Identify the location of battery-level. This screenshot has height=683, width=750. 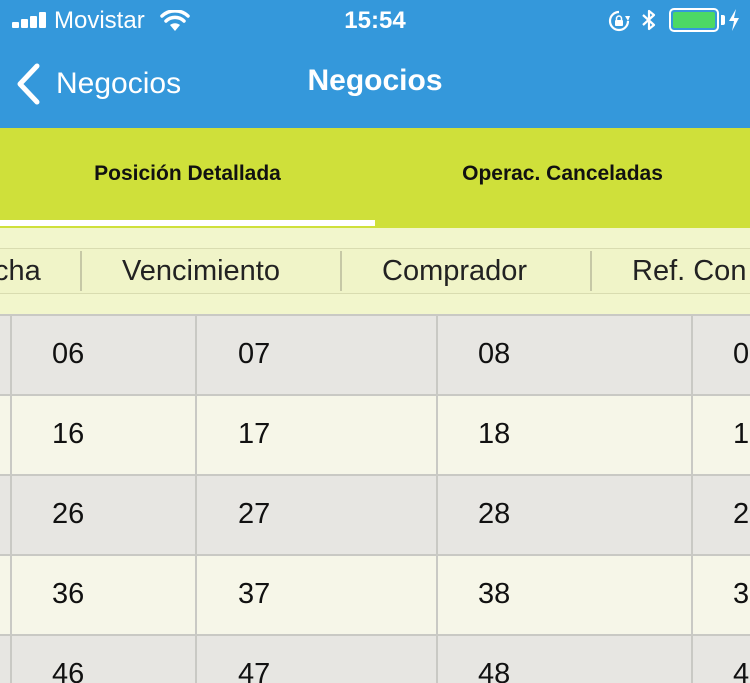
(694, 20).